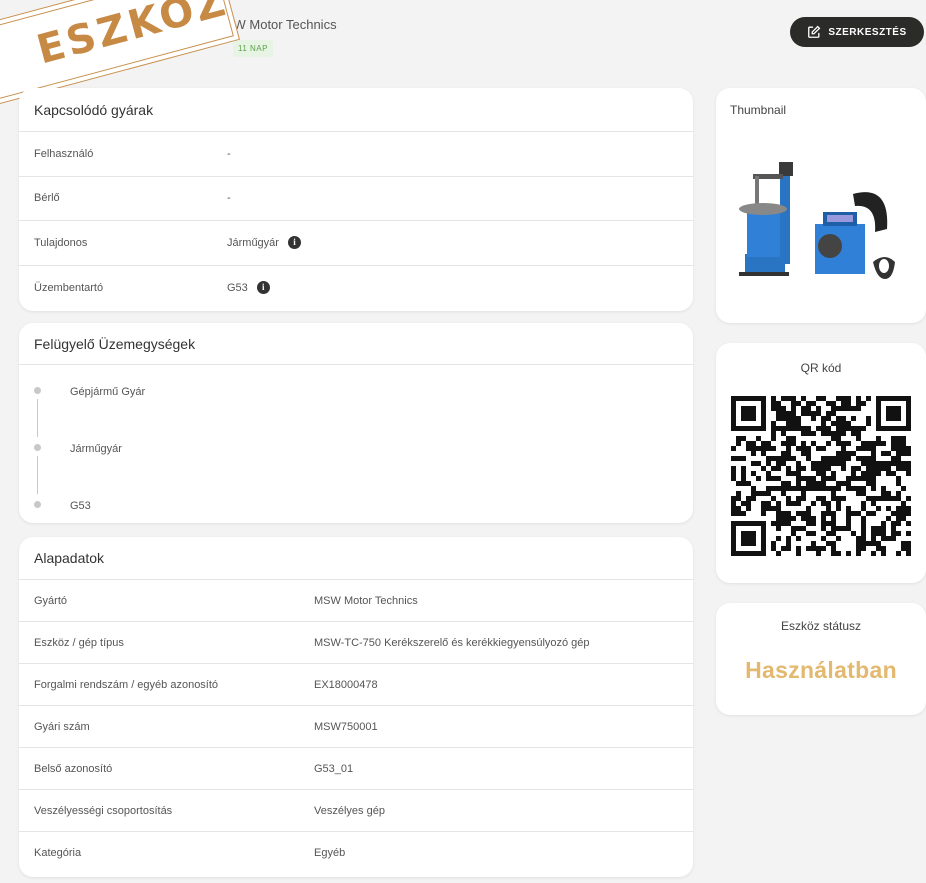 This screenshot has height=883, width=926. I want to click on row-value: MSW750001, so click(346, 726).